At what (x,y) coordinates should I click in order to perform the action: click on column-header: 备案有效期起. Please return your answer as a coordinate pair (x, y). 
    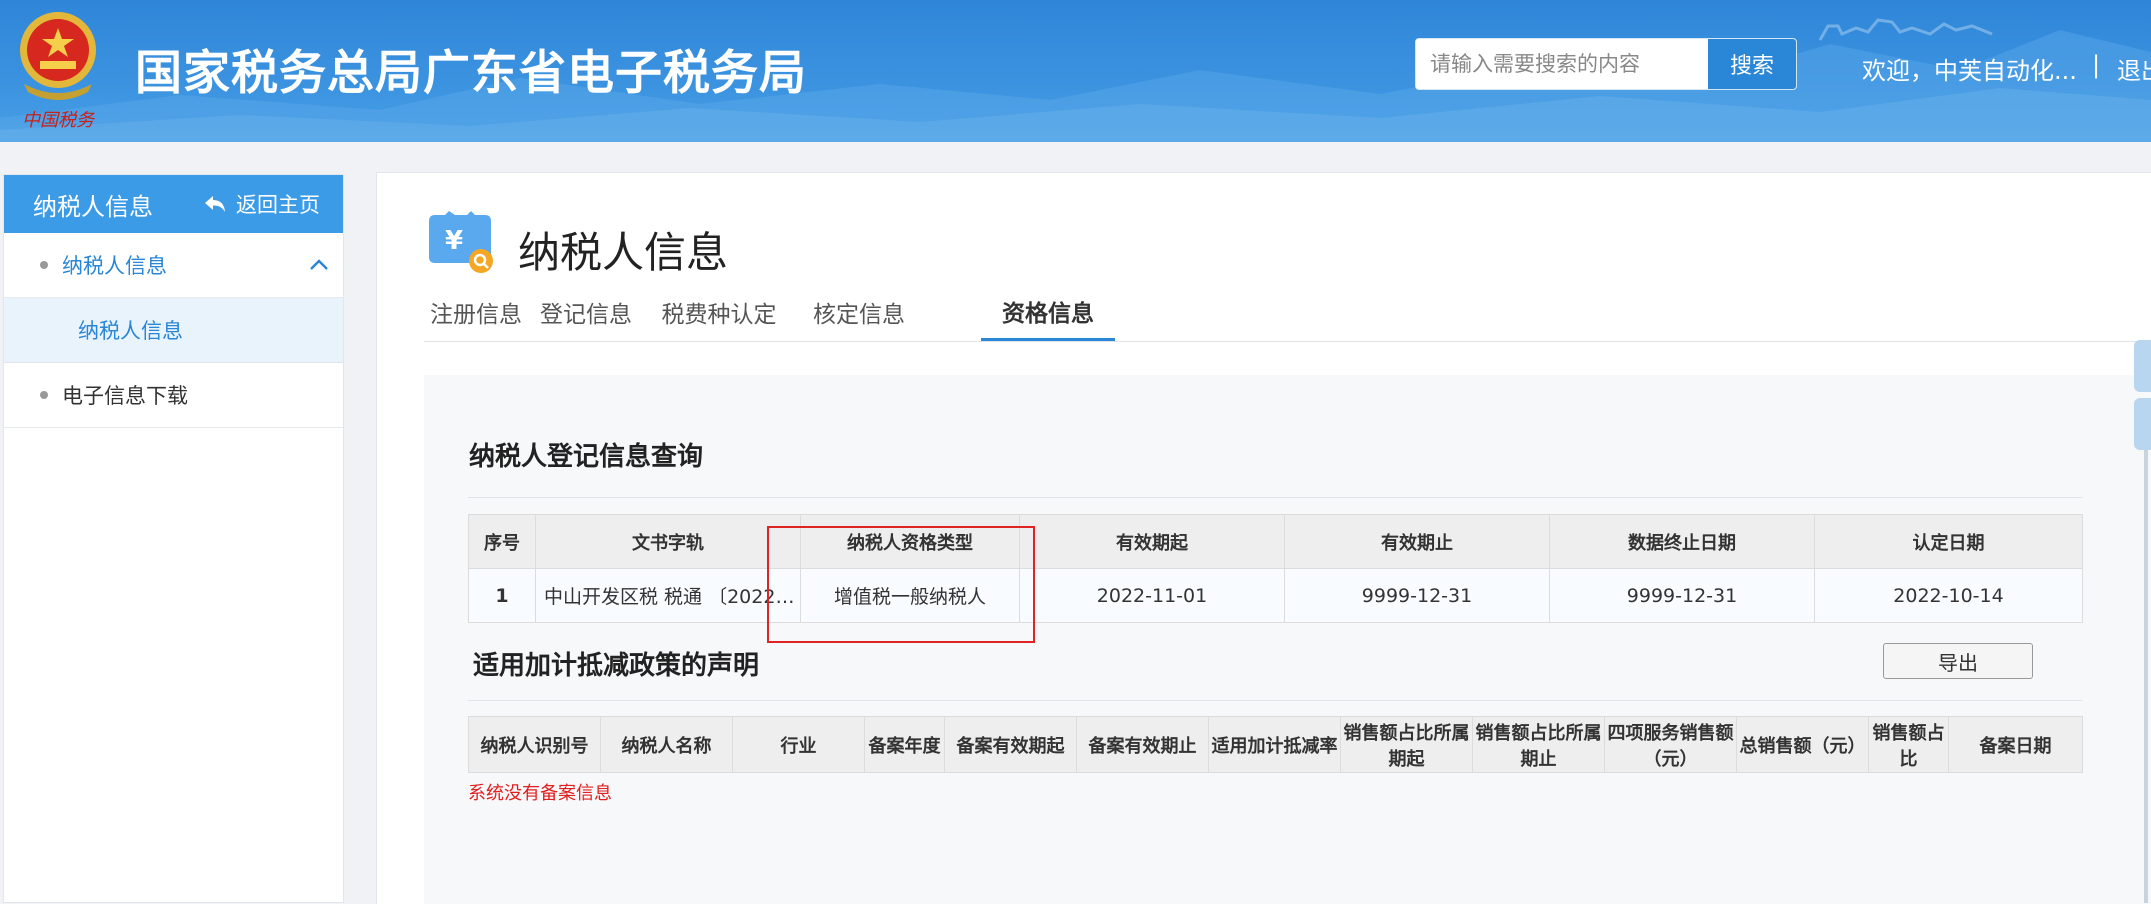
    Looking at the image, I should click on (1010, 744).